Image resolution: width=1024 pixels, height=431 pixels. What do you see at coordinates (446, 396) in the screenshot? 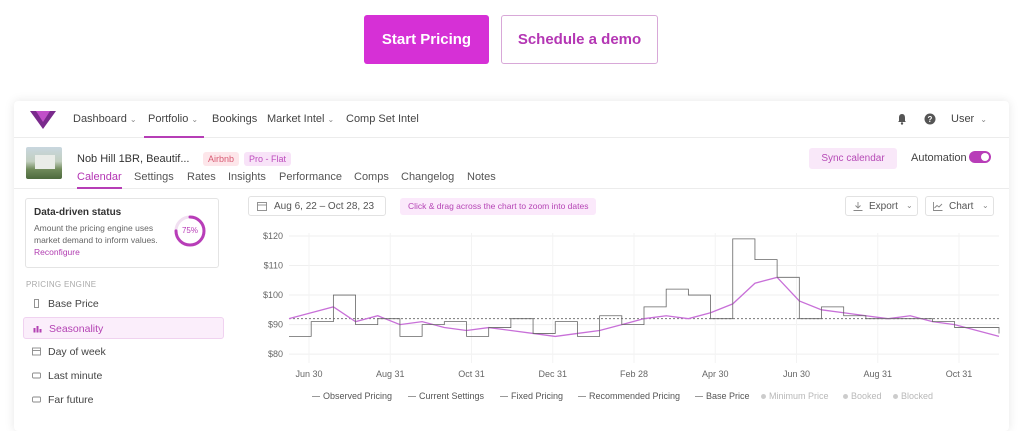
I see `legend-item: Current Settings` at bounding box center [446, 396].